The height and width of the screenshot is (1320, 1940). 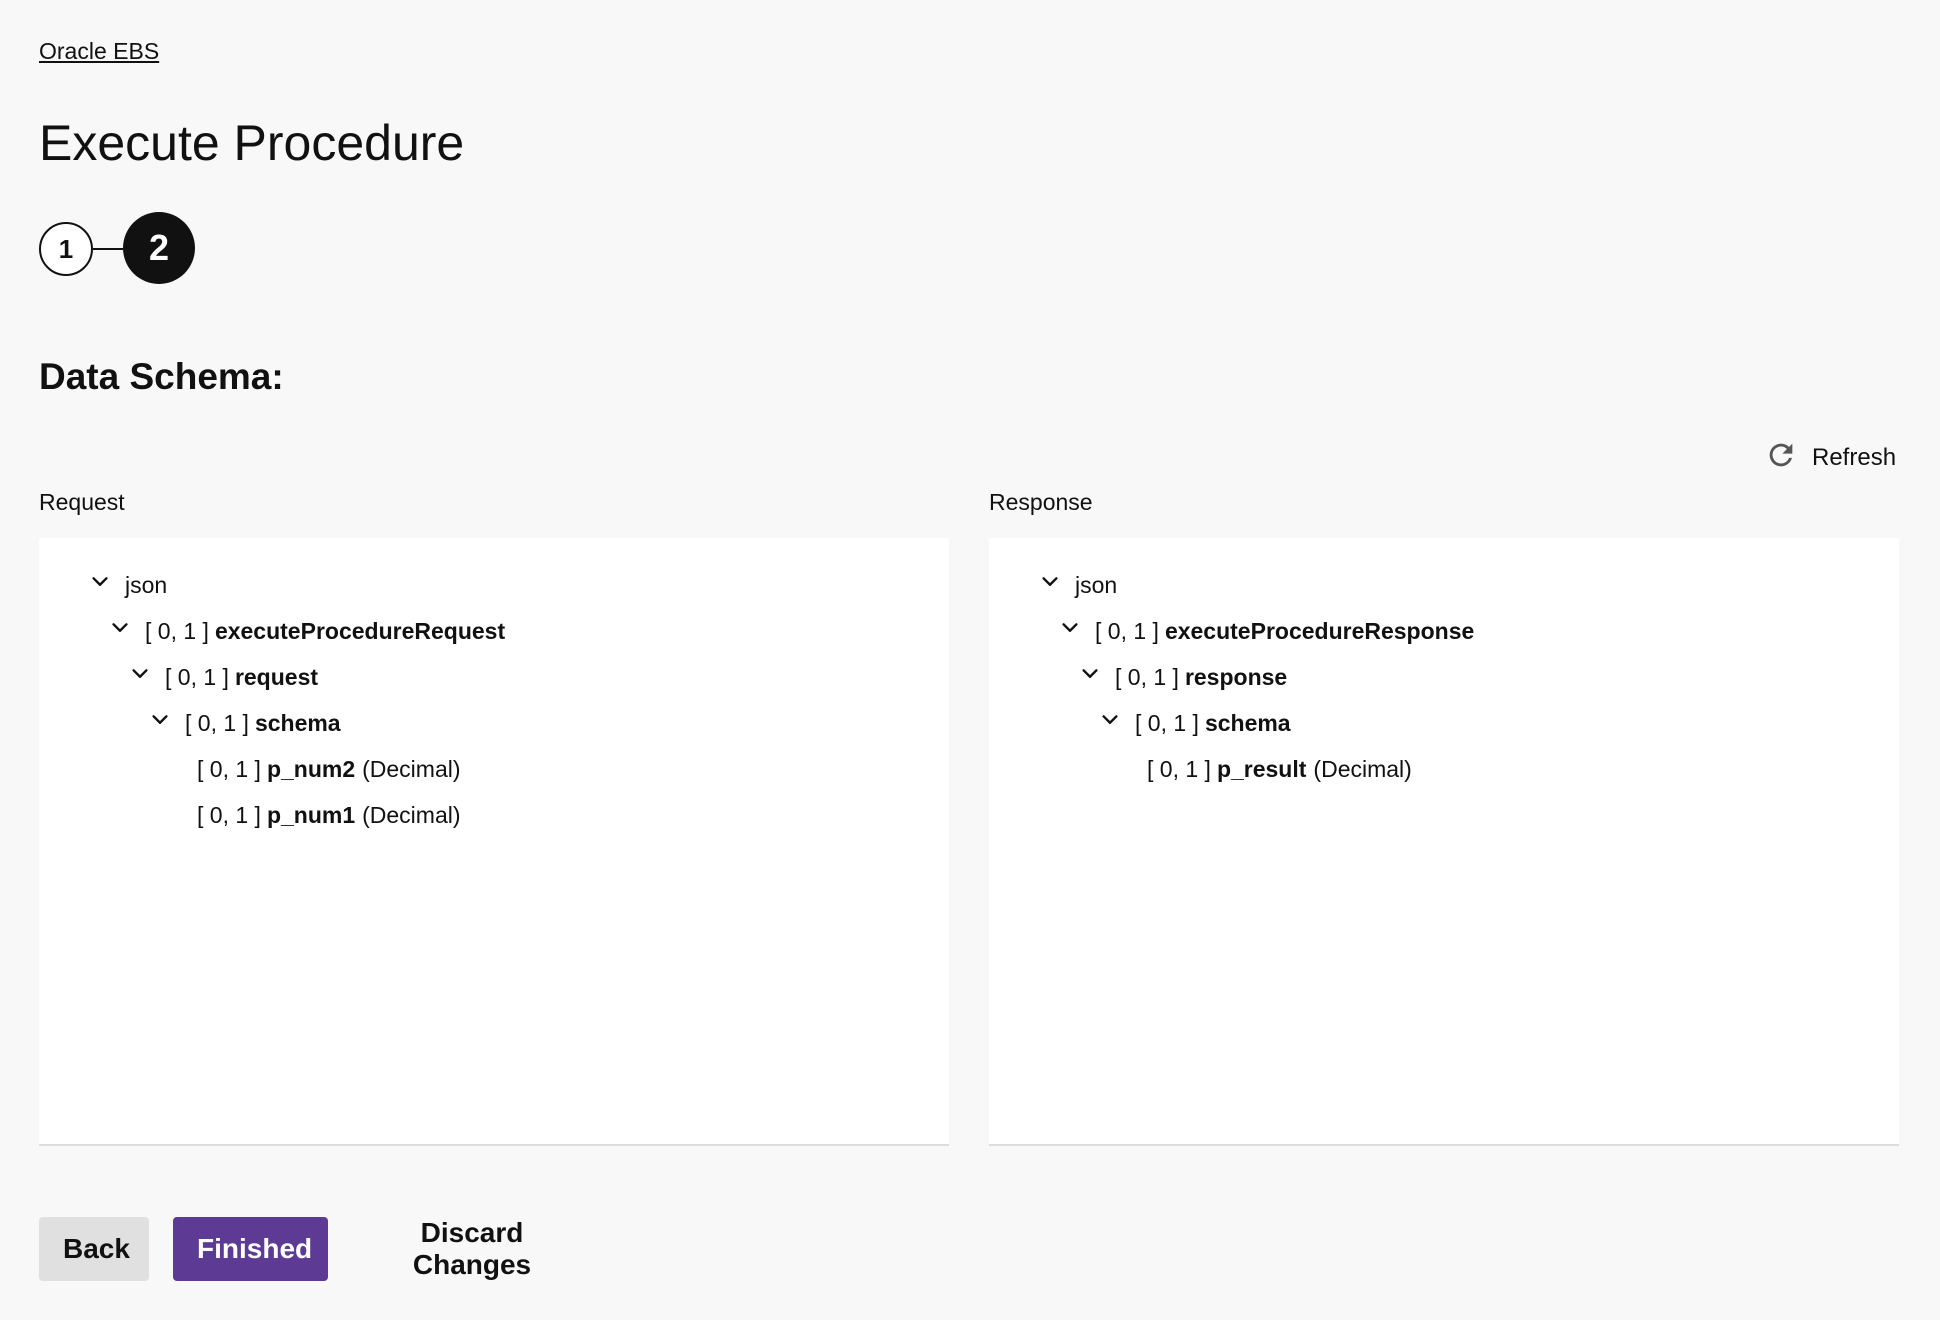 I want to click on field-name: response, so click(x=1236, y=676).